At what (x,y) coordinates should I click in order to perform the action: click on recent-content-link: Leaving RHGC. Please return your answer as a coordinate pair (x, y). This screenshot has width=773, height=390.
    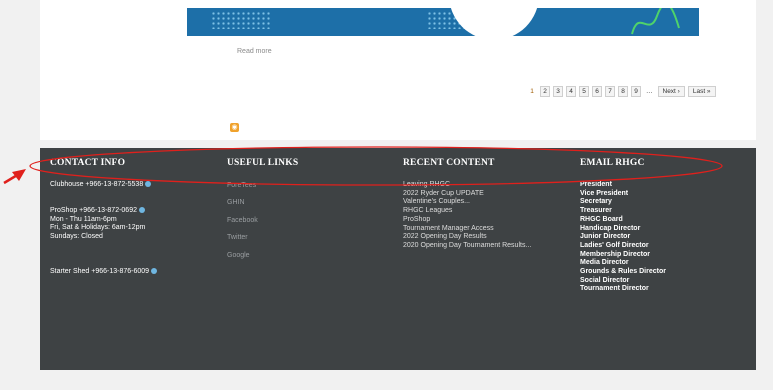
    Looking at the image, I should click on (467, 185).